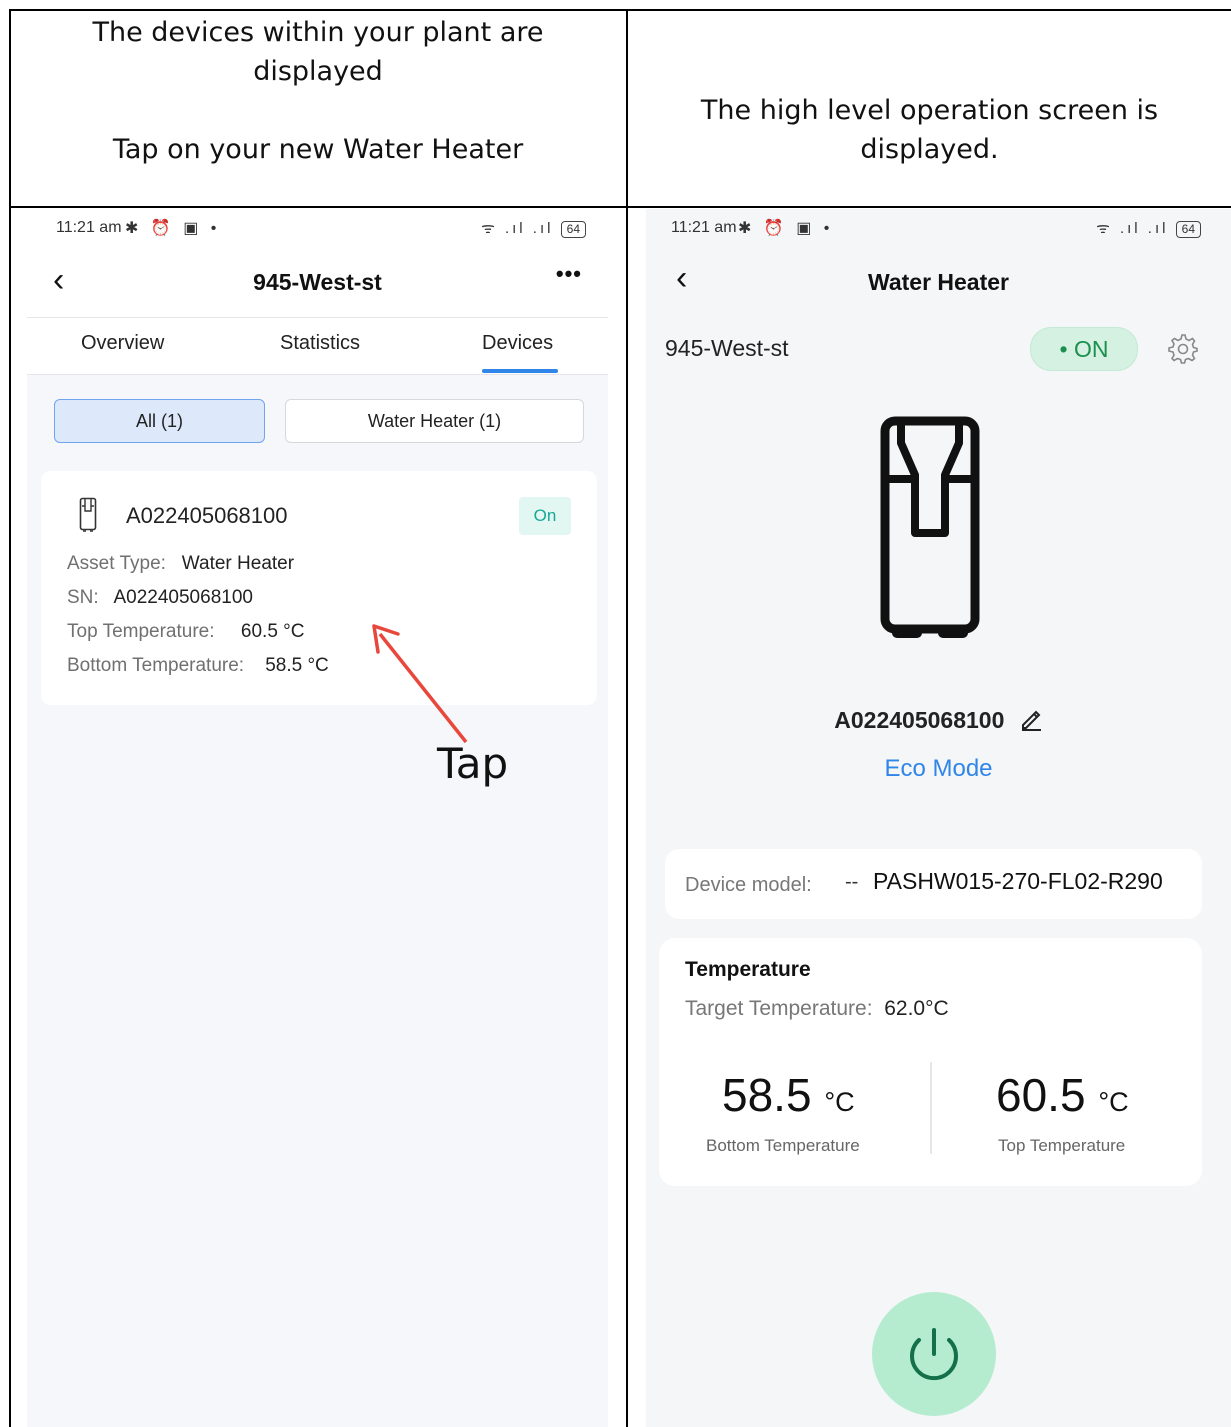 This screenshot has width=1231, height=1427. Describe the element at coordinates (156, 665) in the screenshot. I see `bottom-temp-label: Bottom Temperature:` at that location.